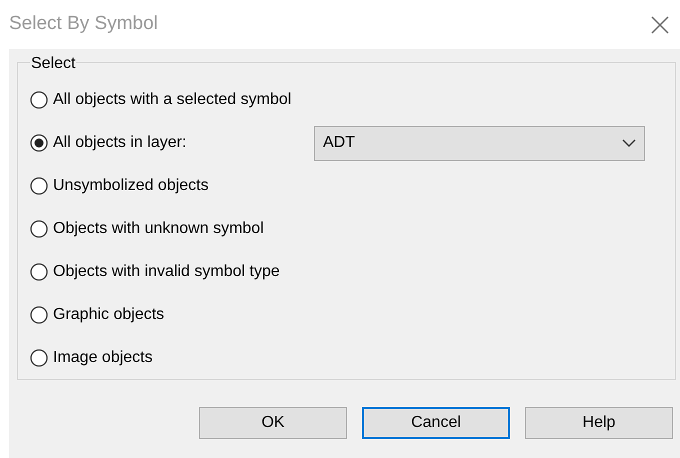  What do you see at coordinates (83, 24) in the screenshot?
I see `window-title: Select By Symbol` at bounding box center [83, 24].